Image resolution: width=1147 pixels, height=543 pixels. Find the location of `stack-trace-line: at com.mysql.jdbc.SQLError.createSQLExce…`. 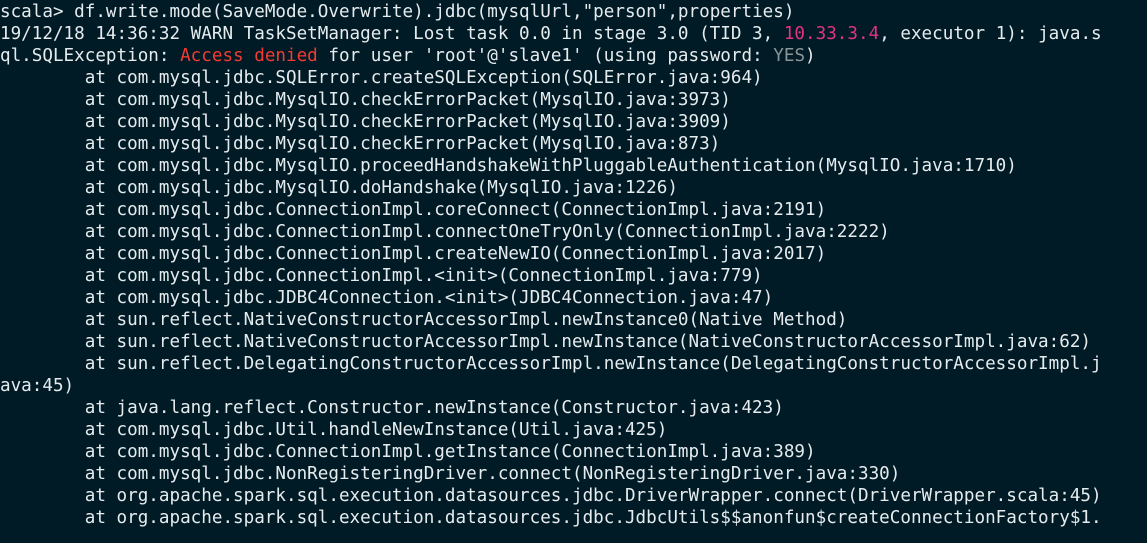

stack-trace-line: at com.mysql.jdbc.SQLError.createSQLExce… is located at coordinates (381, 78).